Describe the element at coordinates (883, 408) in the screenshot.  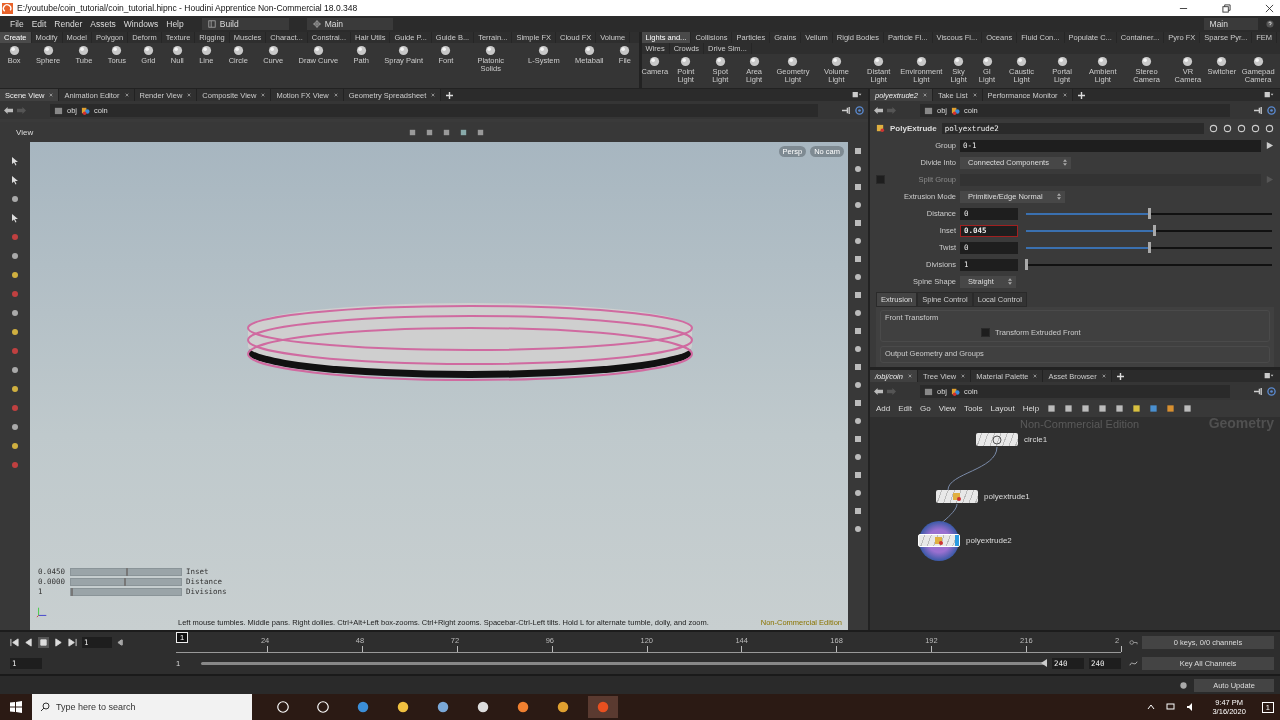
I see `menu-item: Add` at that location.